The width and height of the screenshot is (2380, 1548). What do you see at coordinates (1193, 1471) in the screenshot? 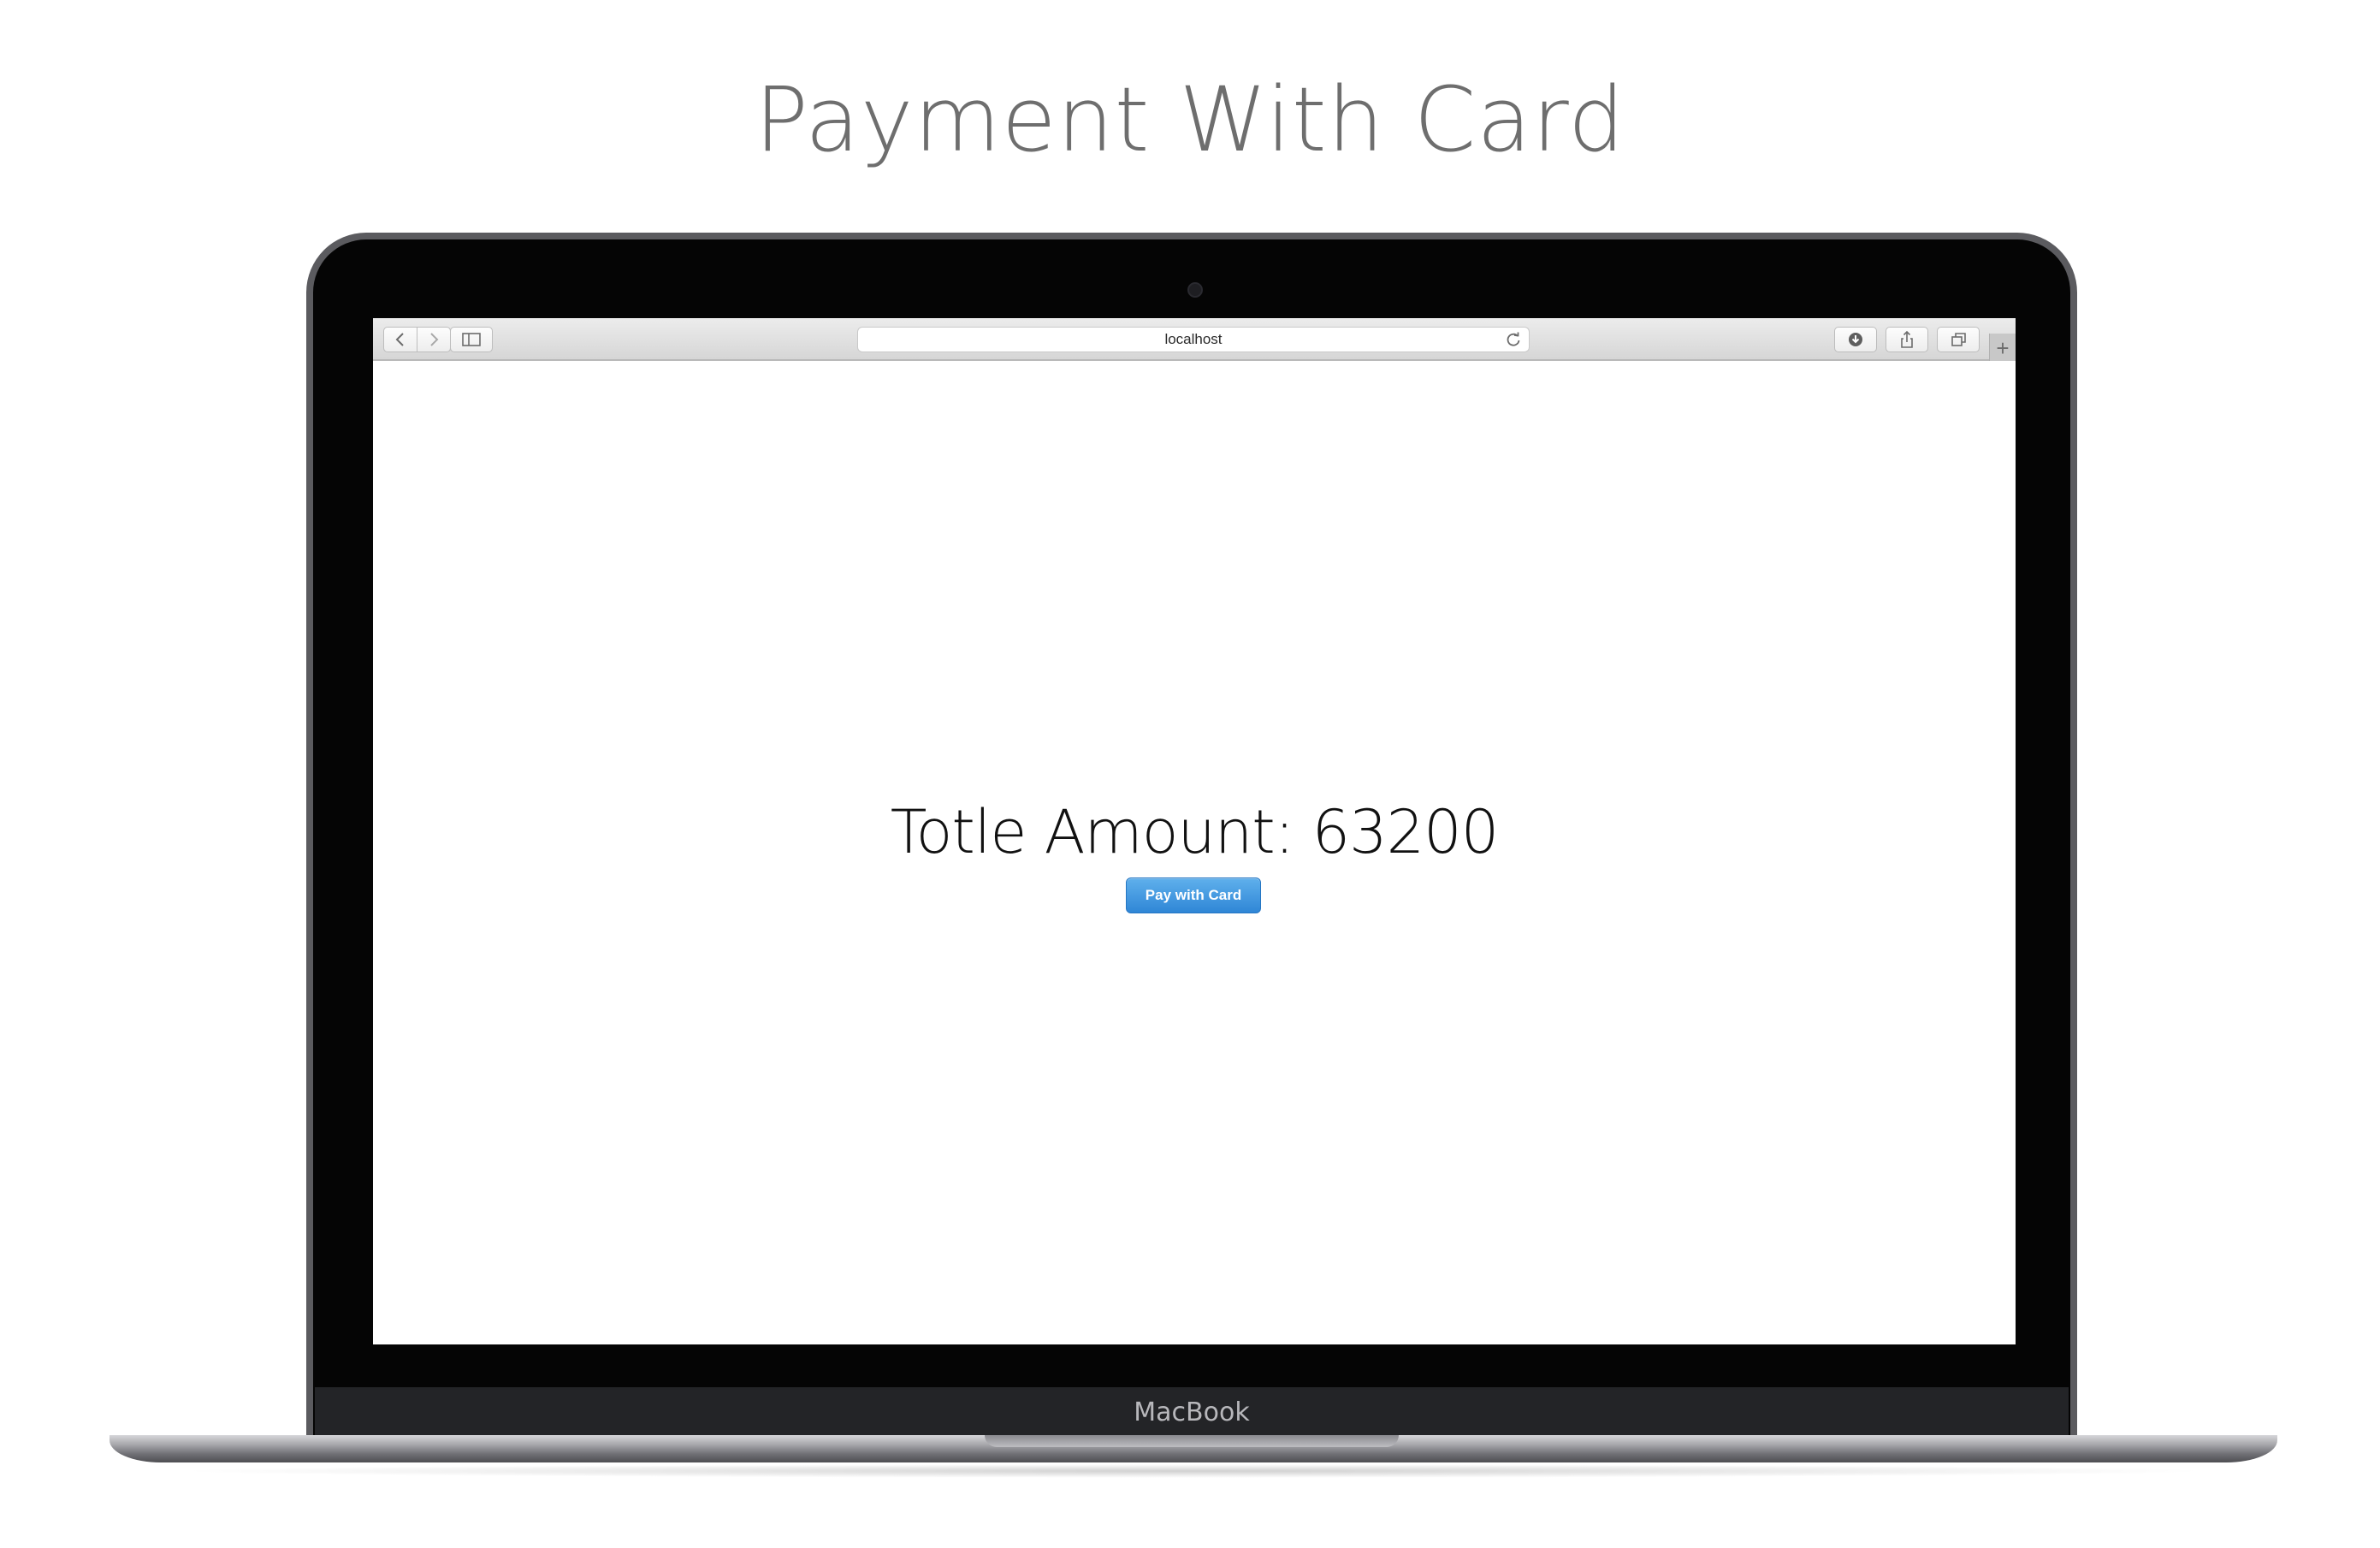
I see `base-shadow` at bounding box center [1193, 1471].